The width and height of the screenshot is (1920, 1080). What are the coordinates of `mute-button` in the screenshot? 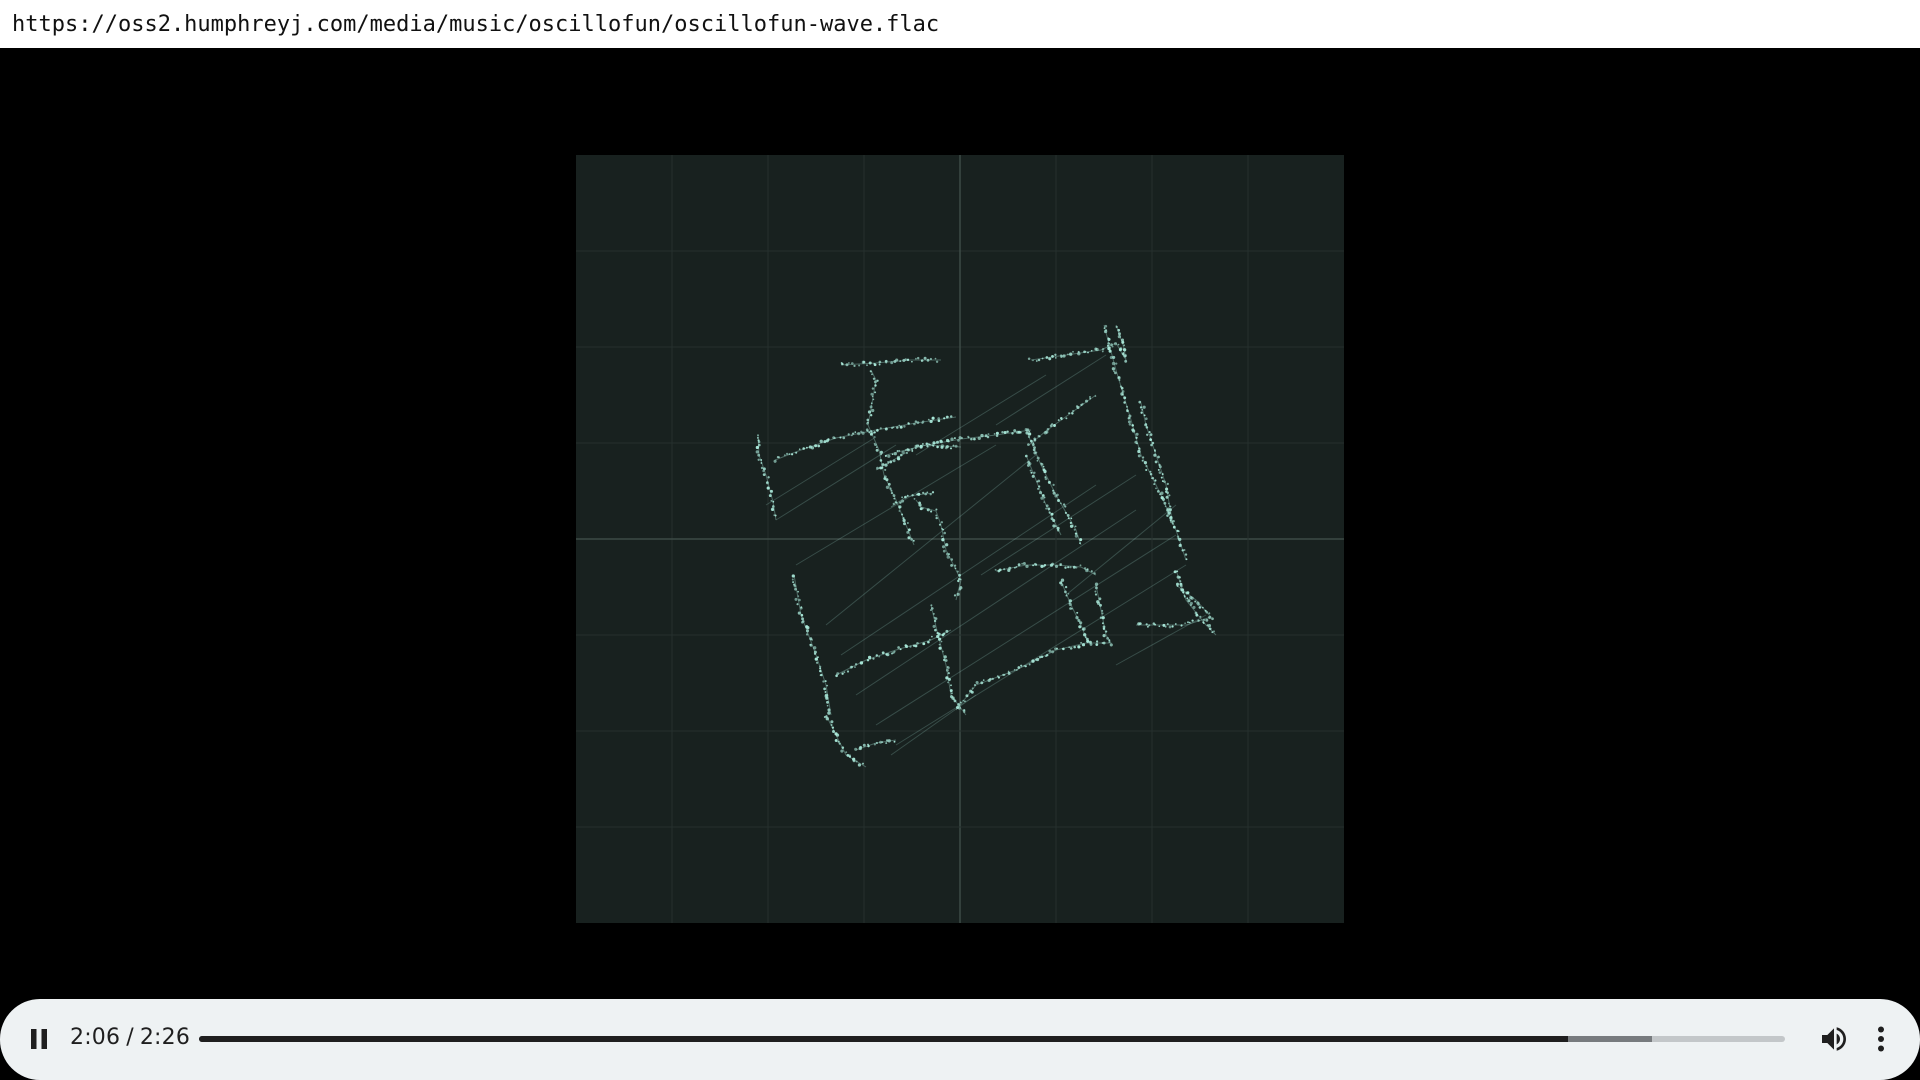 It's located at (1834, 1039).